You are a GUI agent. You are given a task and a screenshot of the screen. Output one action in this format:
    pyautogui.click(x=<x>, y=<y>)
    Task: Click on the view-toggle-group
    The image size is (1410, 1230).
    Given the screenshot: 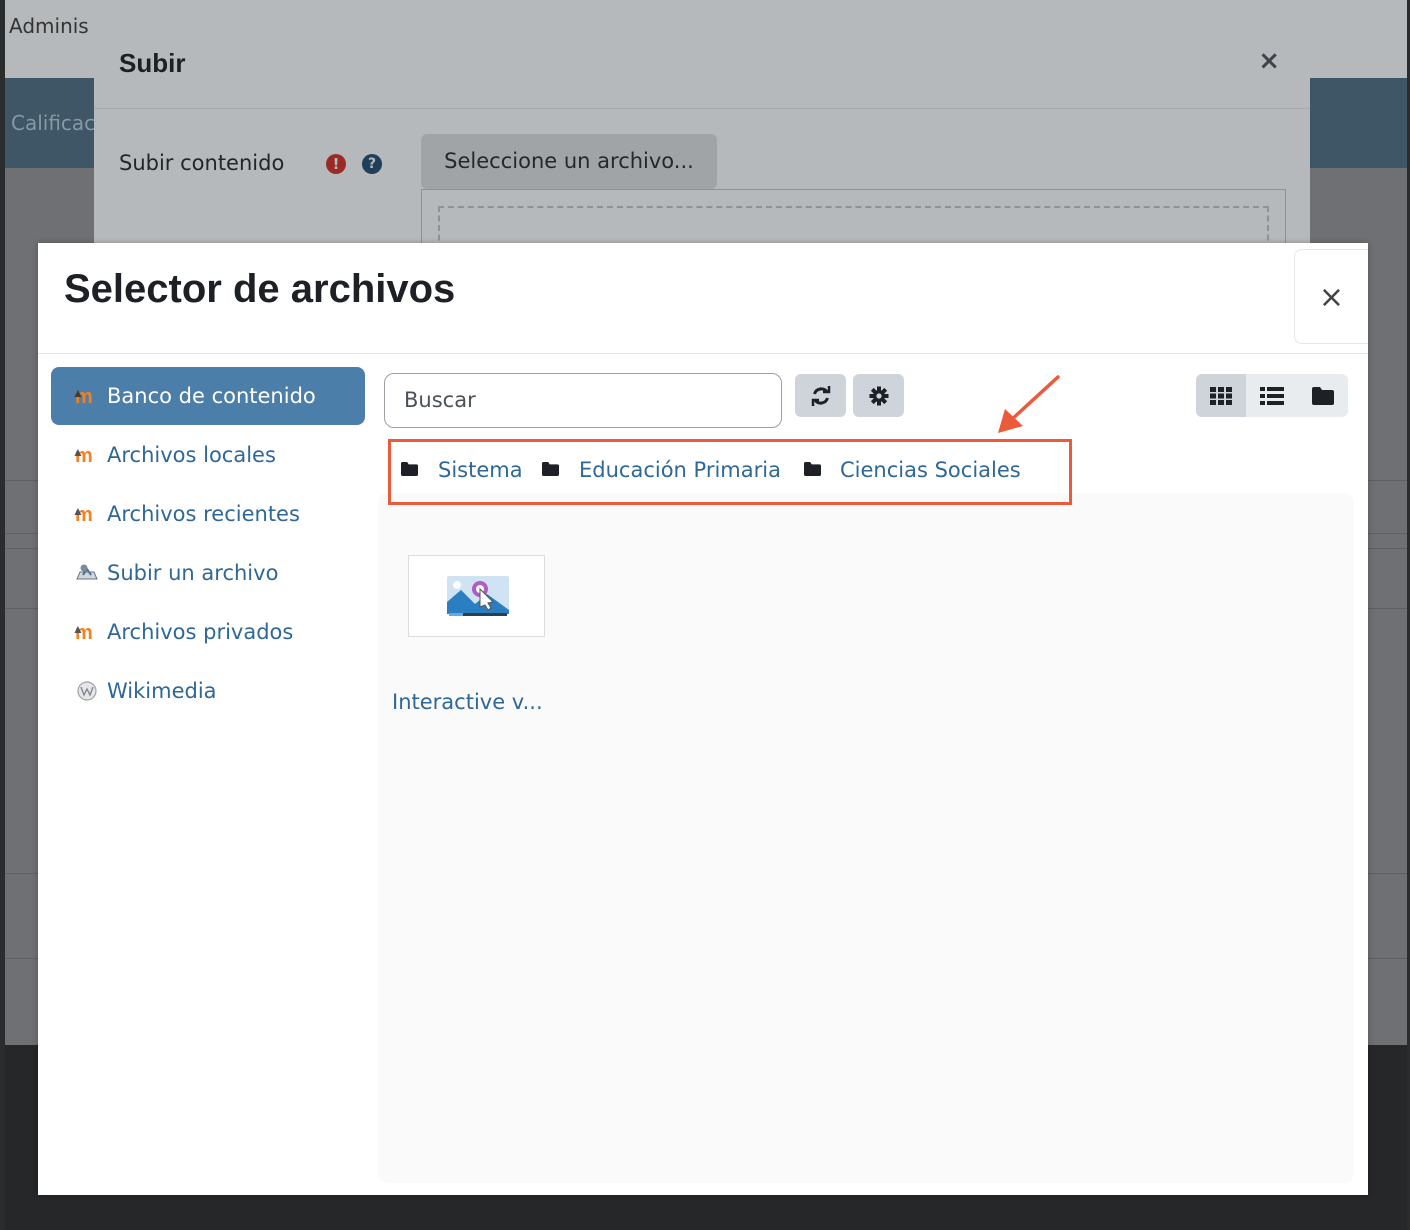 What is the action you would take?
    pyautogui.click(x=1272, y=395)
    